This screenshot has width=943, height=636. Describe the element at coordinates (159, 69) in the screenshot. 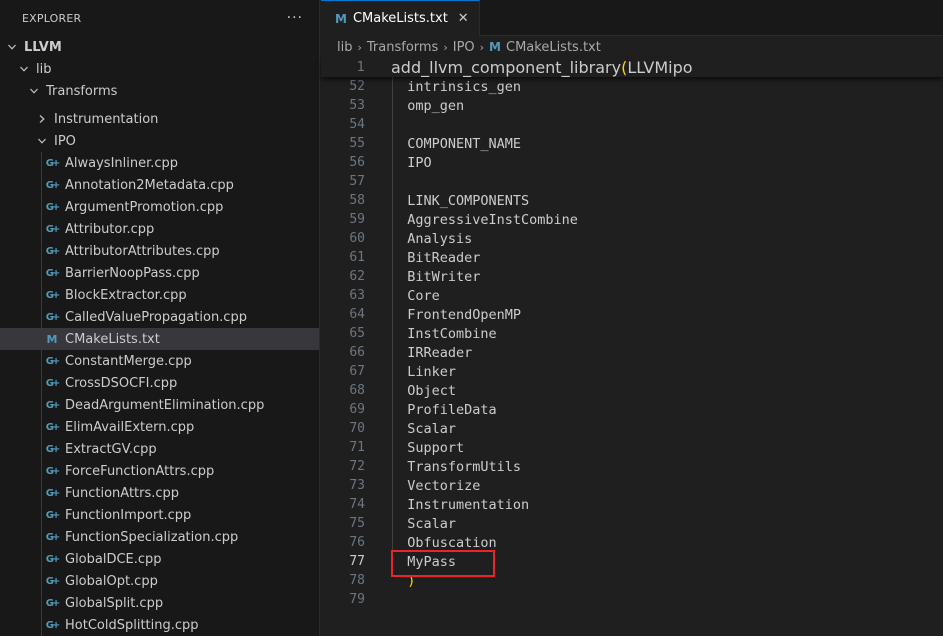

I see `folder-lib: lib` at that location.